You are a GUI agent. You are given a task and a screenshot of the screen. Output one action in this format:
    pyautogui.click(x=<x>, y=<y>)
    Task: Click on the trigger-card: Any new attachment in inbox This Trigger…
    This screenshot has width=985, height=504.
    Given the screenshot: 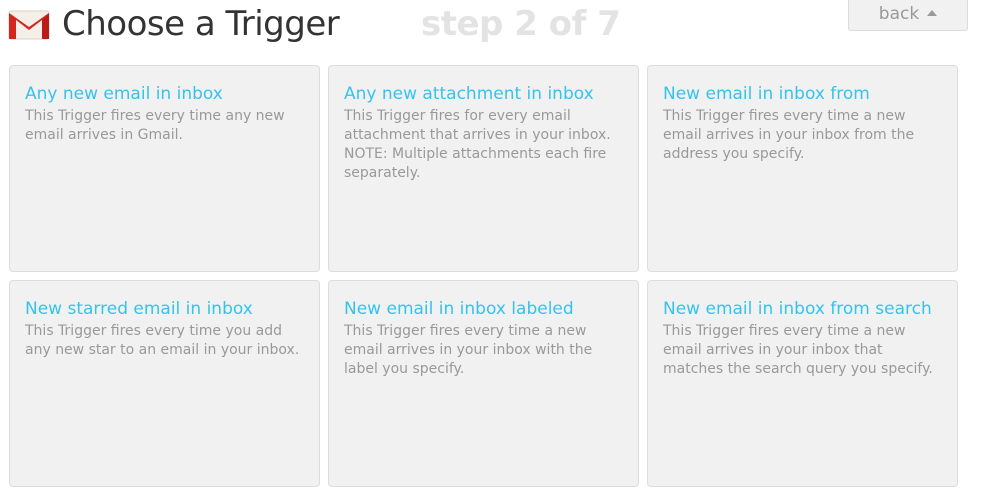 What is the action you would take?
    pyautogui.click(x=483, y=168)
    